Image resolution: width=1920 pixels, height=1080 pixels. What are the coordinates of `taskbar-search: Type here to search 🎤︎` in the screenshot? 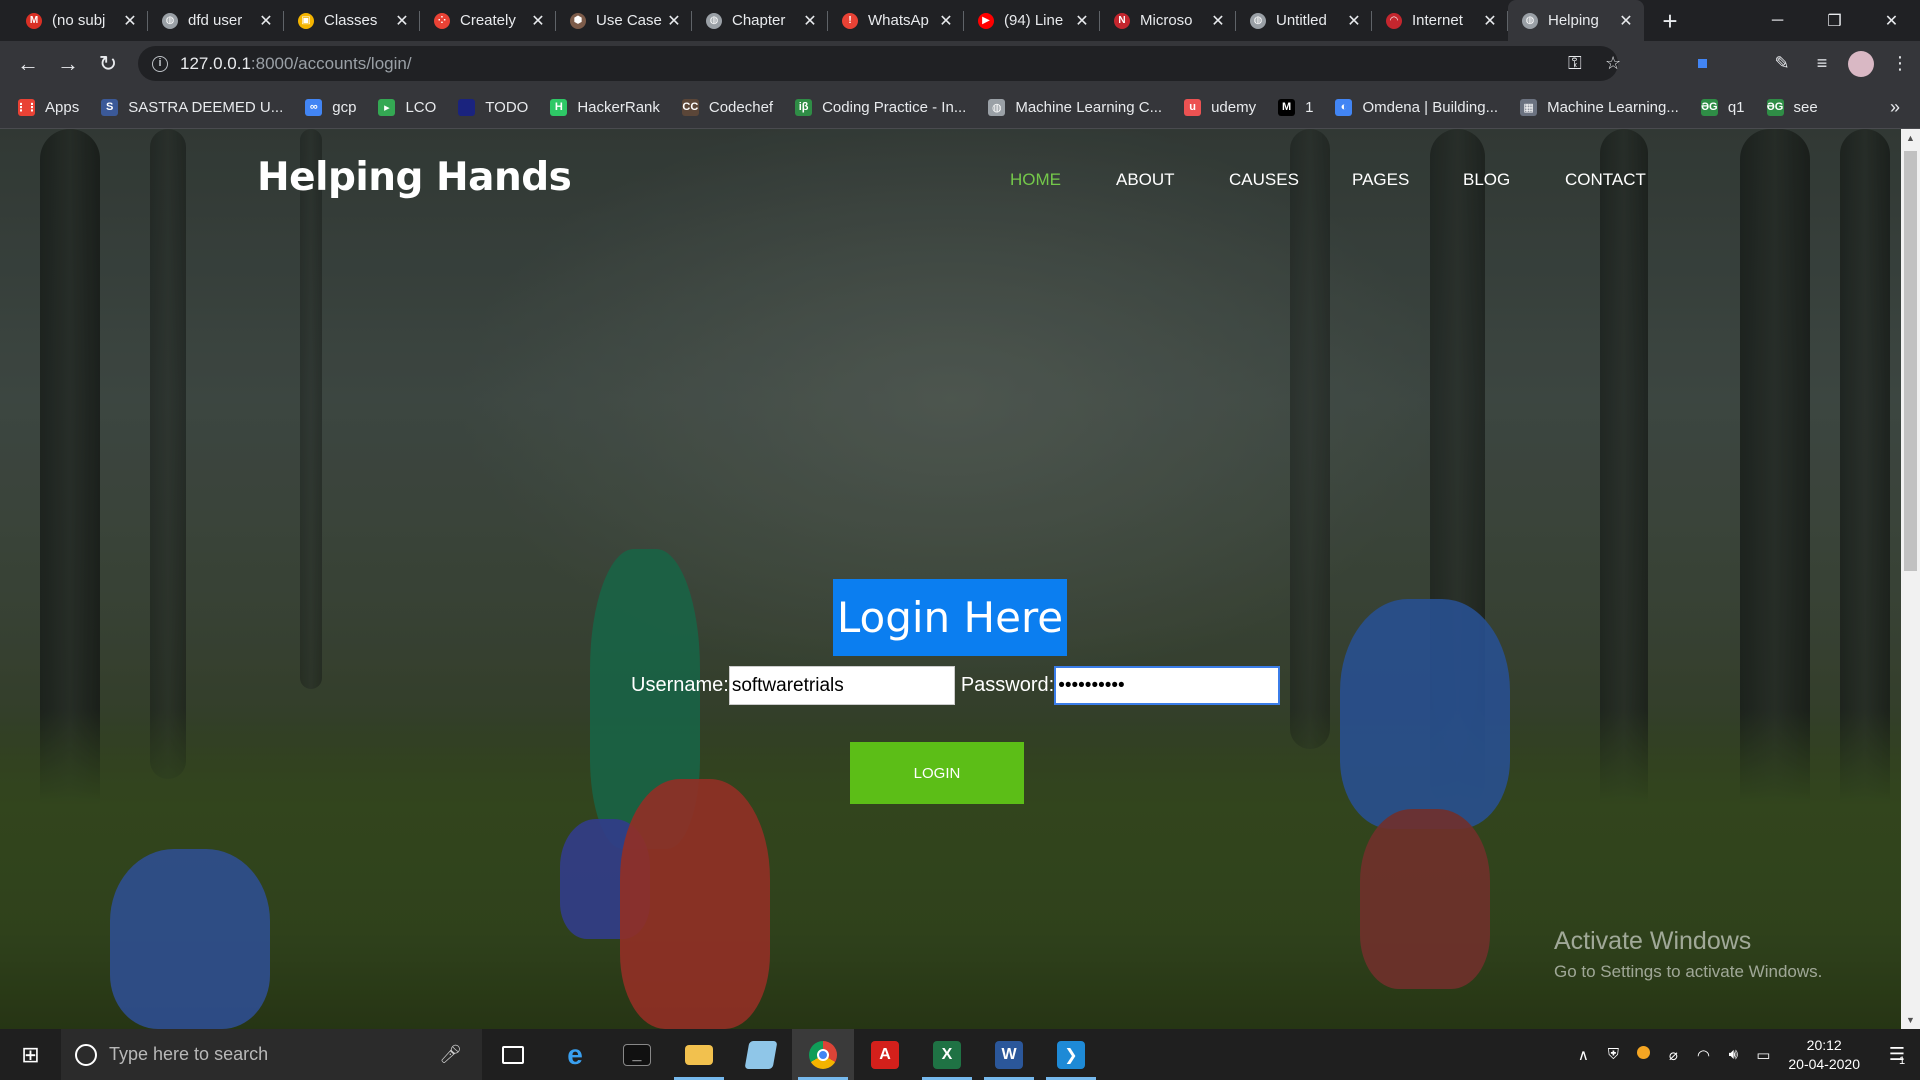 It's located at (271, 1054).